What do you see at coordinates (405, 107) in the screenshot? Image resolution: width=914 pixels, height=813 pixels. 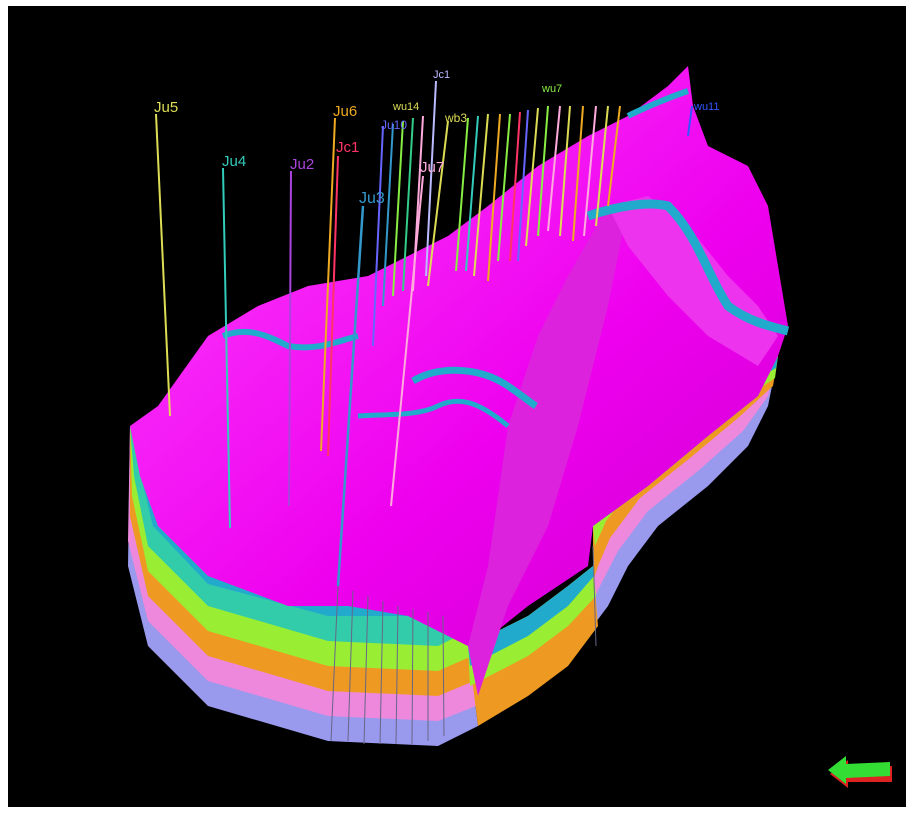 I see `well-label-wu14: wu14` at bounding box center [405, 107].